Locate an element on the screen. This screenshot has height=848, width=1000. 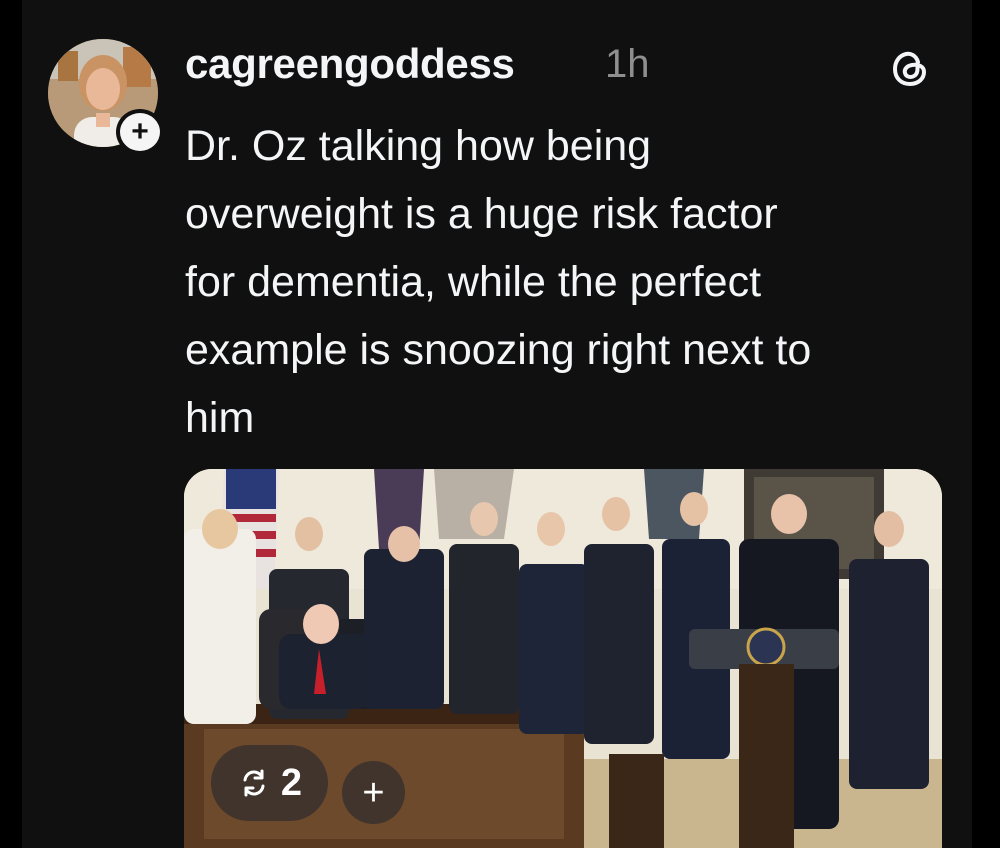
follow-button: + is located at coordinates (140, 132).